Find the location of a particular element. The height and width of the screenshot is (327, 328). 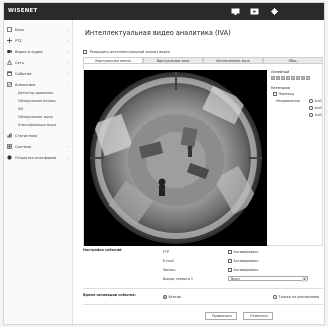

direction-group: Направление A⇒B A⇐B A⇔B is located at coordinates (297, 110).